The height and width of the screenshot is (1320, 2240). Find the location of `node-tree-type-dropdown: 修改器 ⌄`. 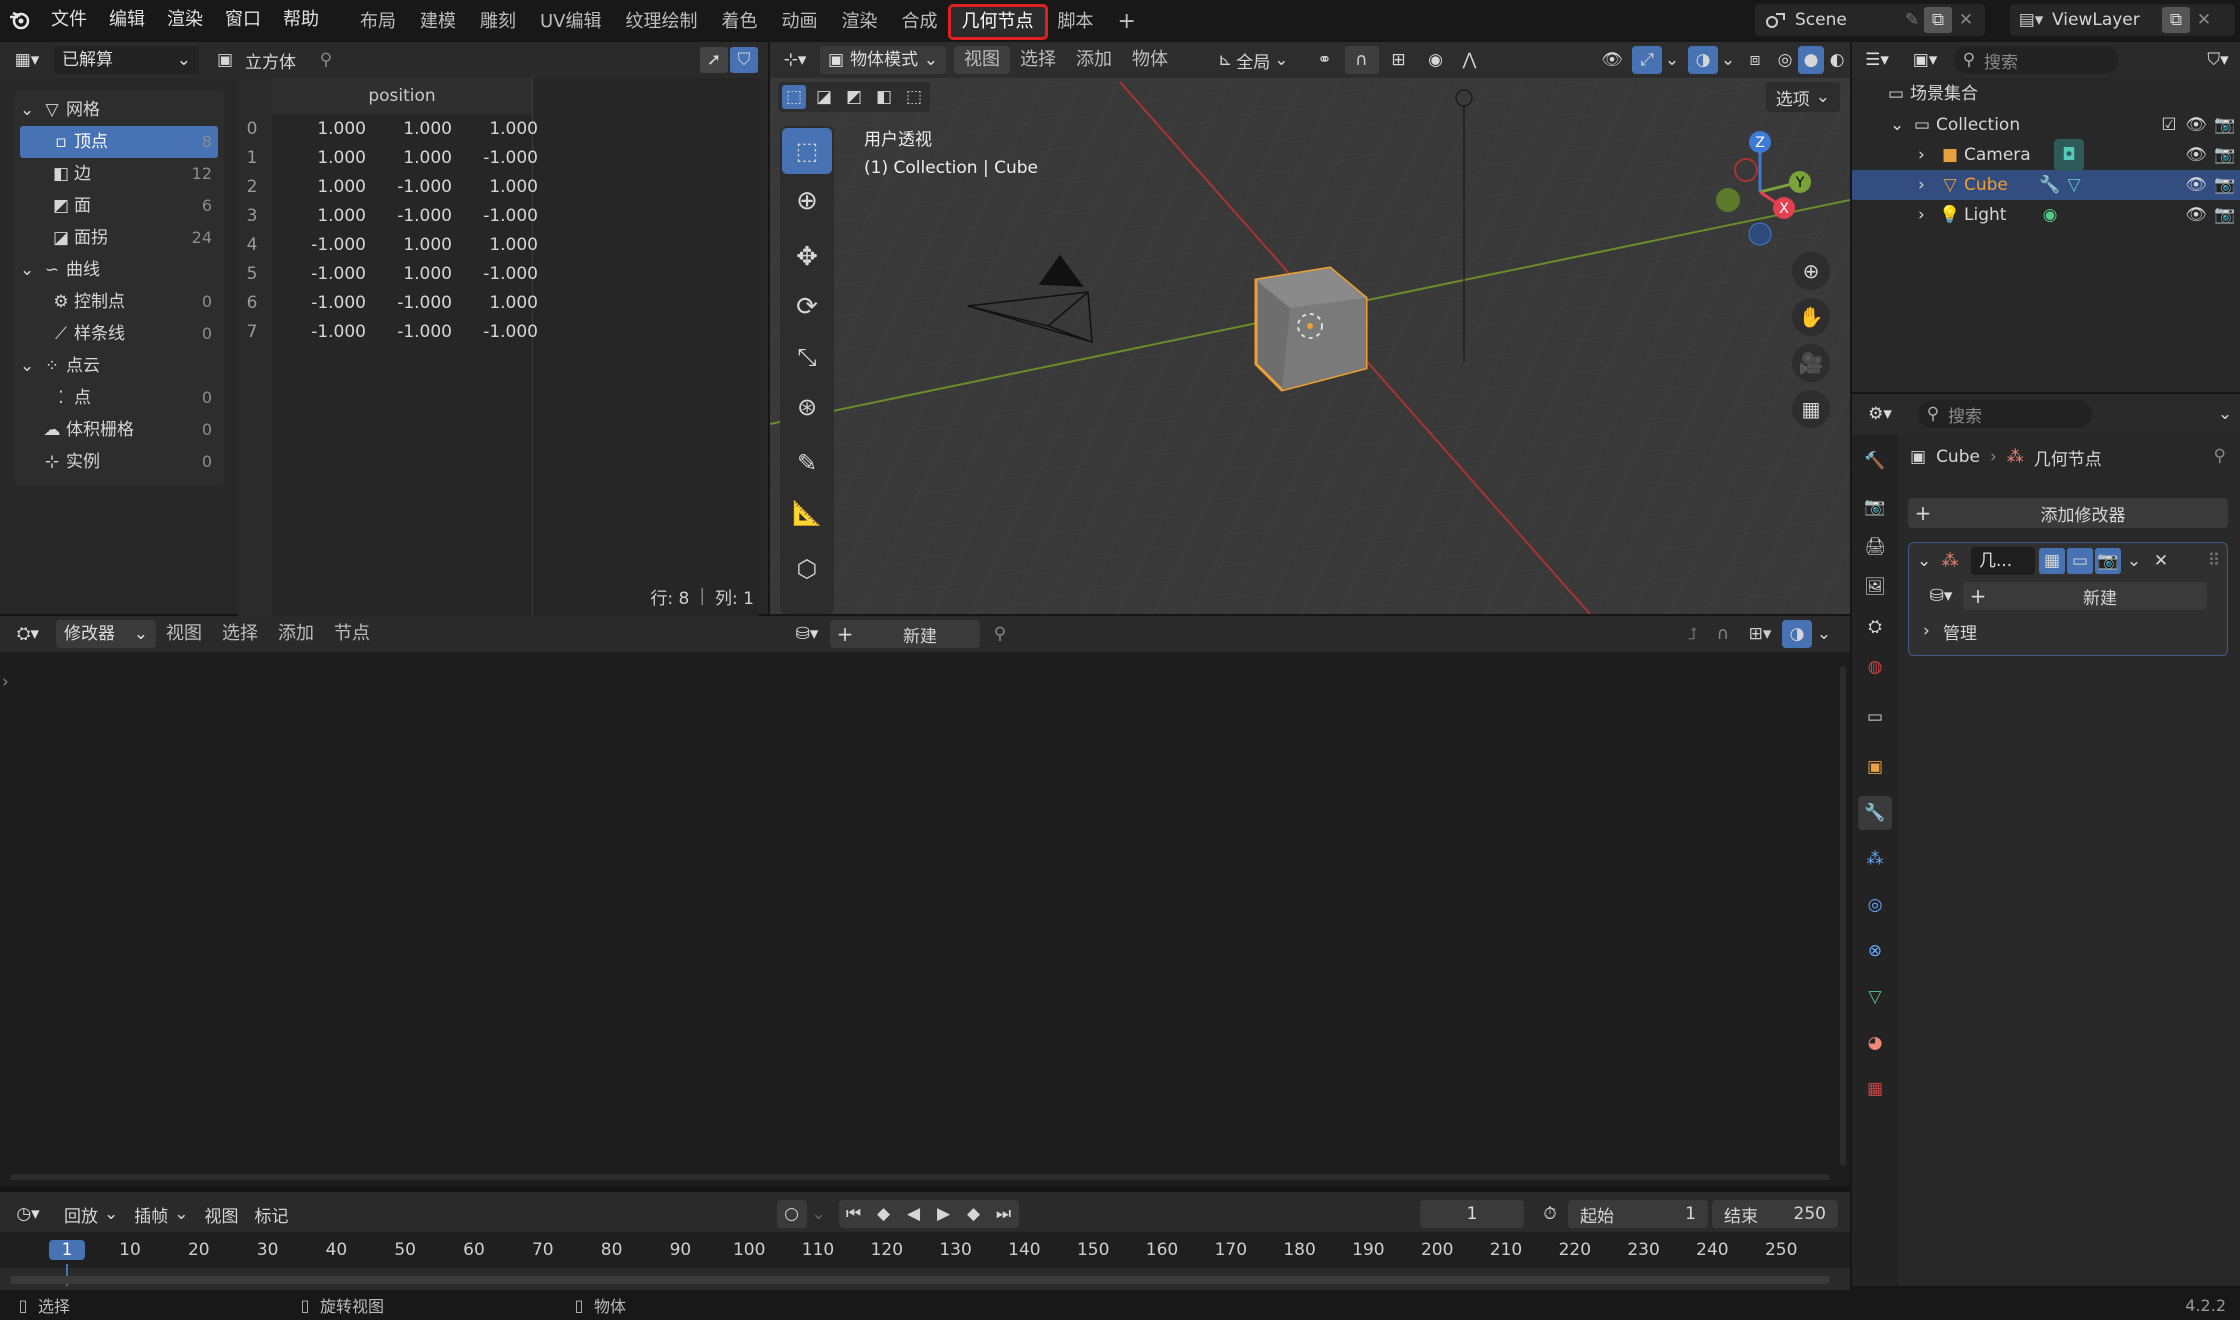

node-tree-type-dropdown: 修改器 ⌄ is located at coordinates (106, 634).